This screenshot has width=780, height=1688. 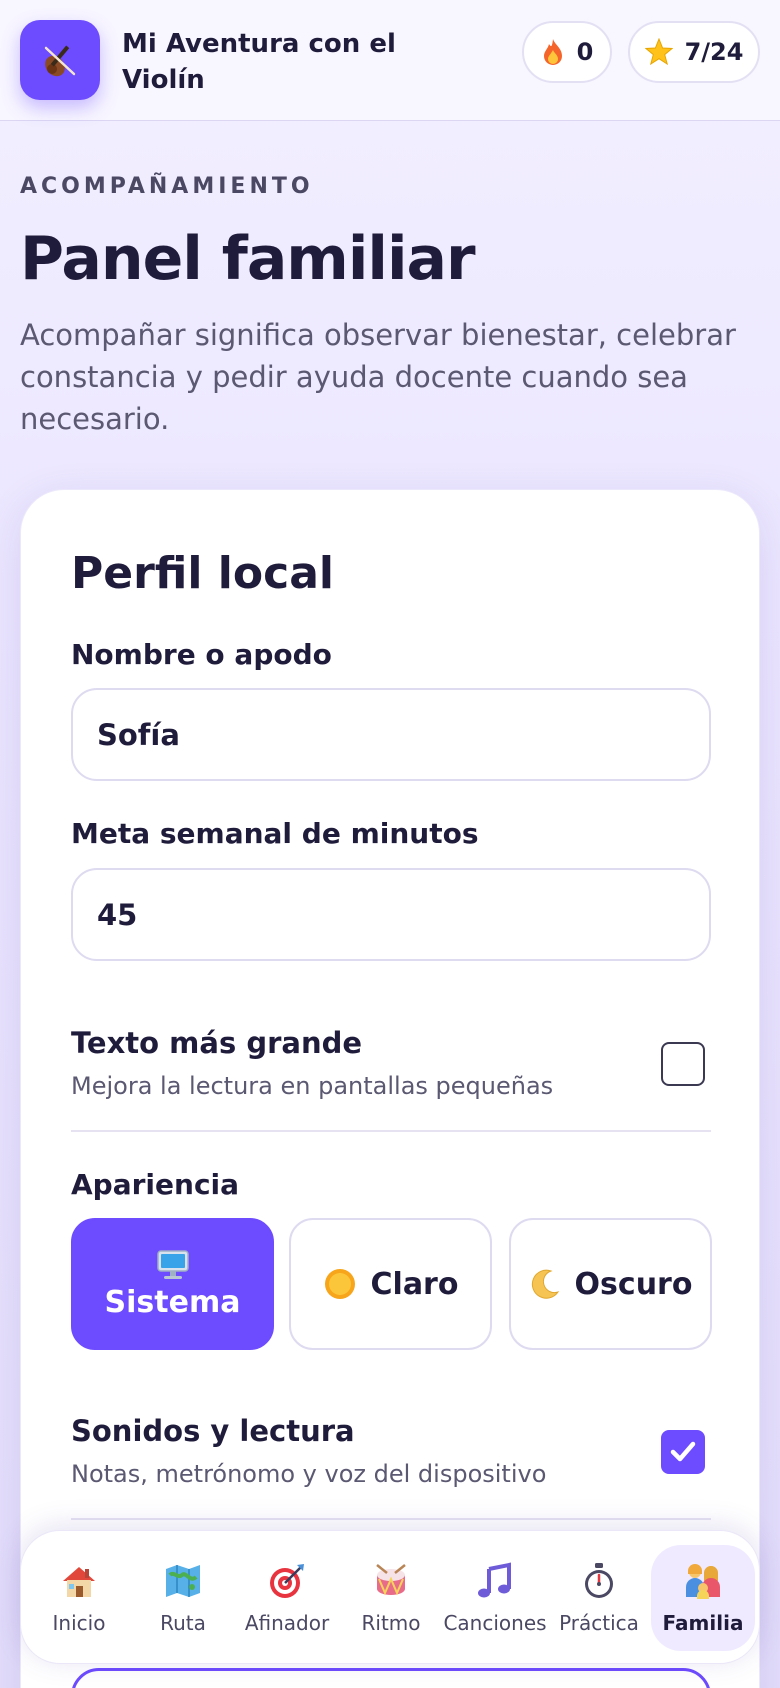 I want to click on weekly-goal-input, so click(x=391, y=914).